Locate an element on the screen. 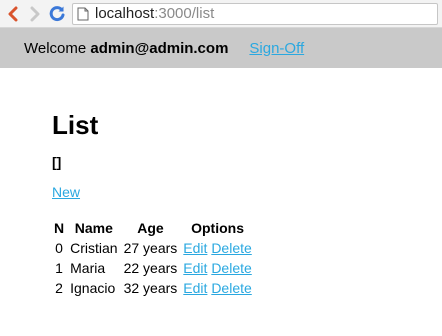  new-link: New is located at coordinates (66, 192).